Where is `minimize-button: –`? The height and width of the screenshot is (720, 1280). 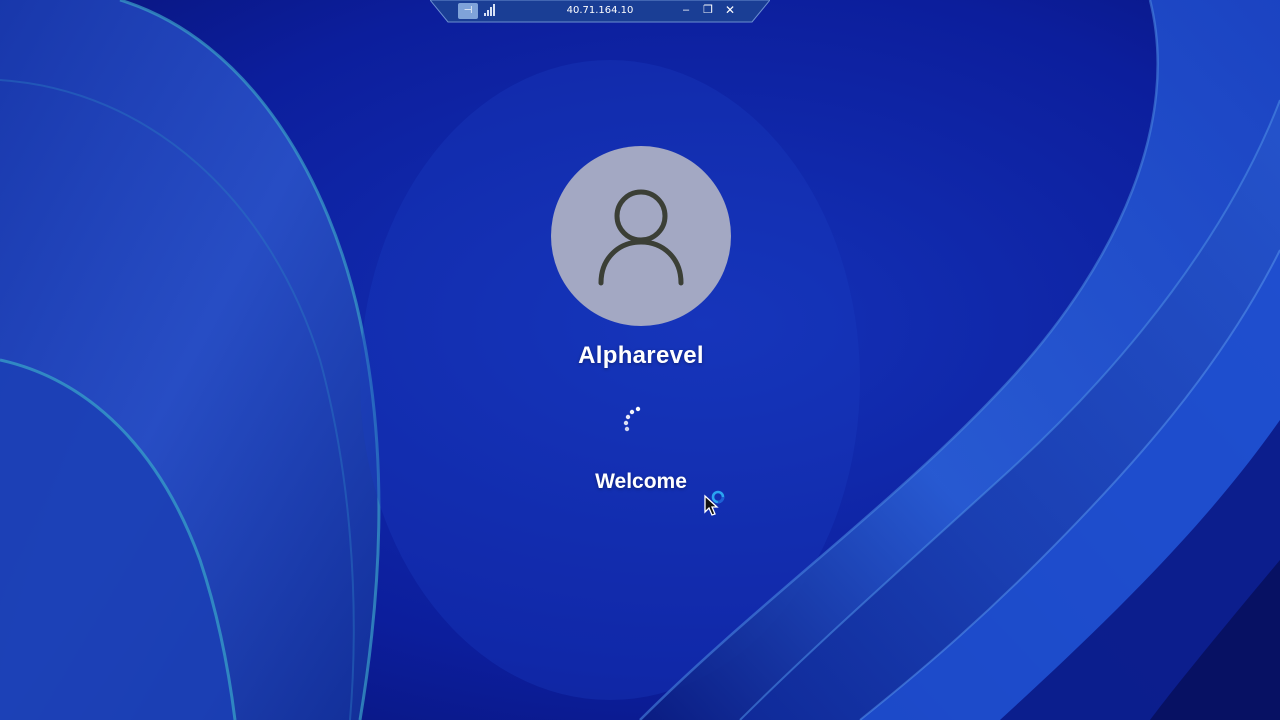 minimize-button: – is located at coordinates (686, 10).